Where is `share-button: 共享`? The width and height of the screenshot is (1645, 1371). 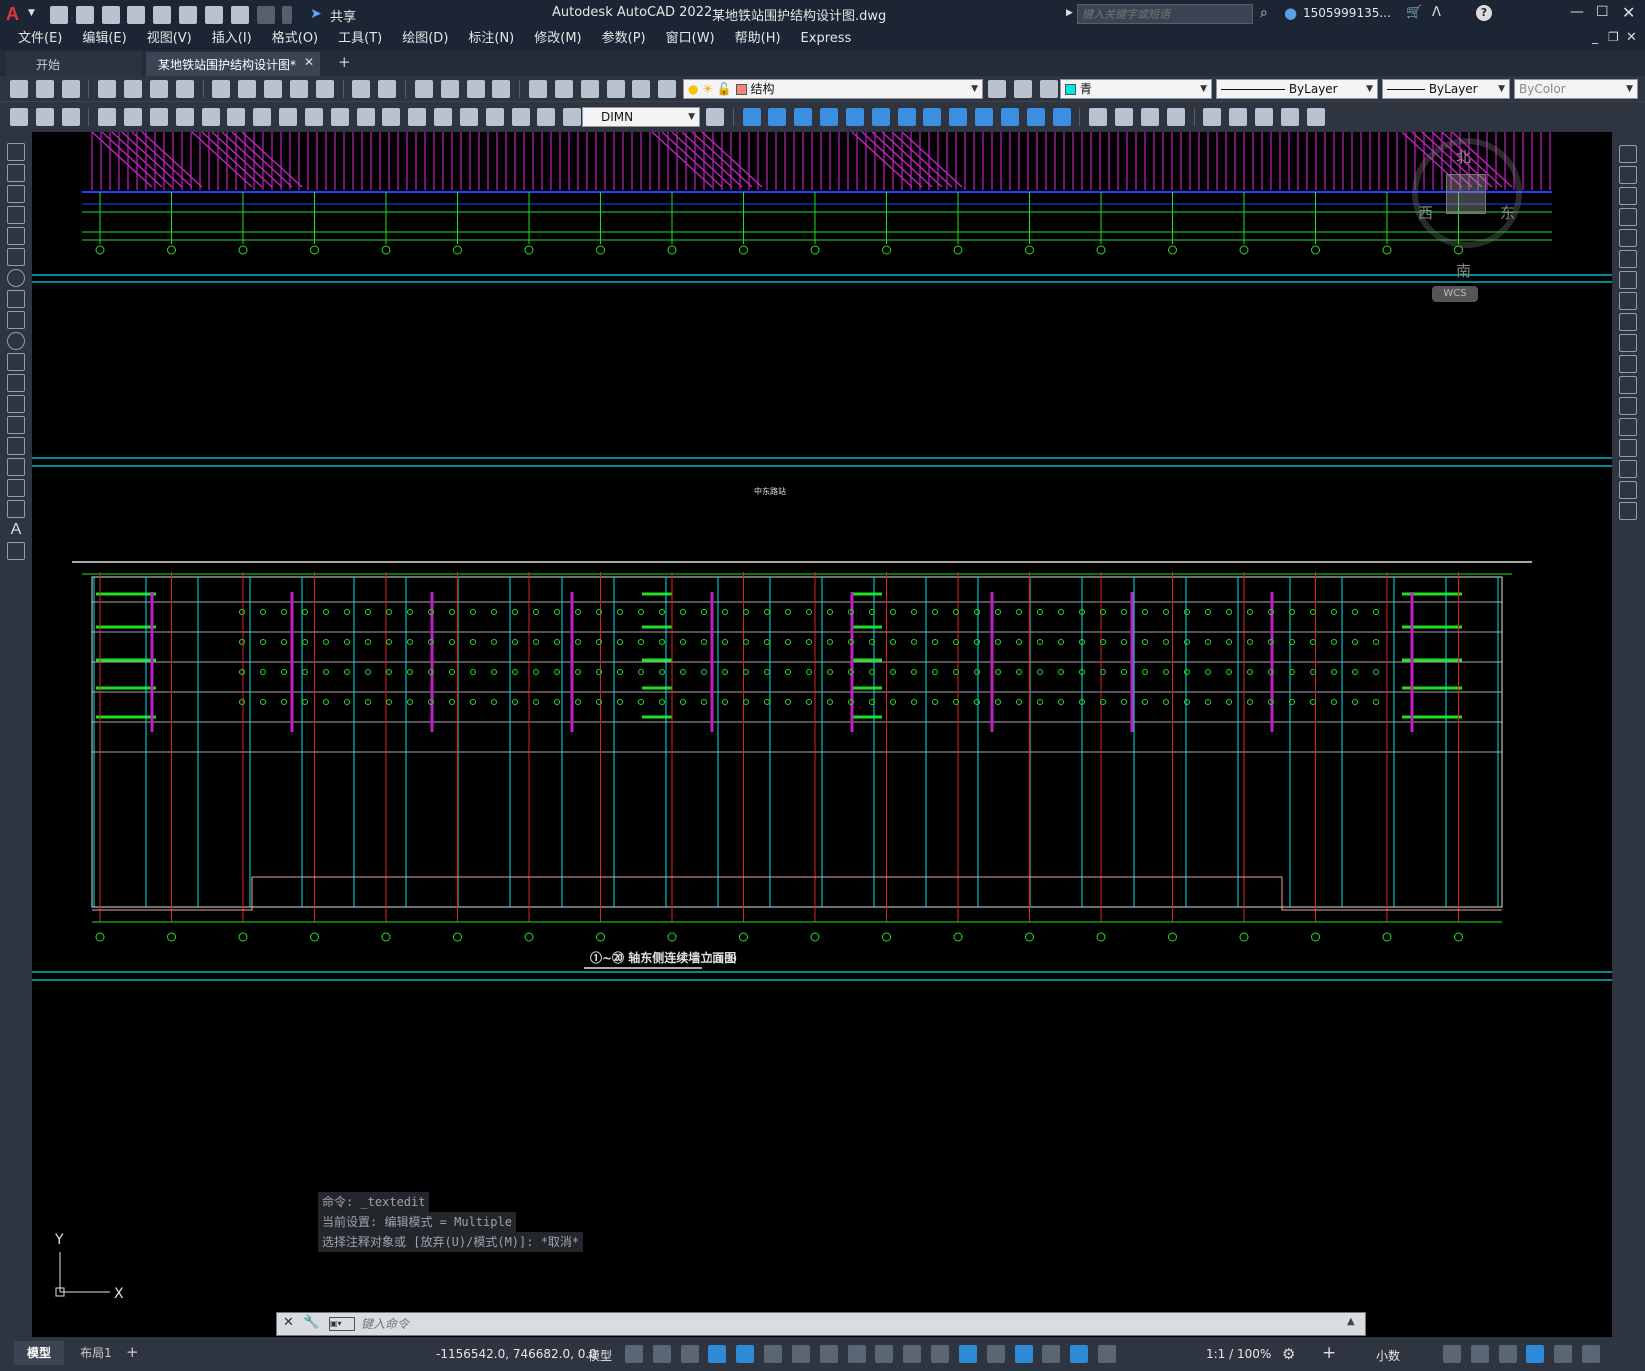
share-button: 共享 is located at coordinates (343, 15).